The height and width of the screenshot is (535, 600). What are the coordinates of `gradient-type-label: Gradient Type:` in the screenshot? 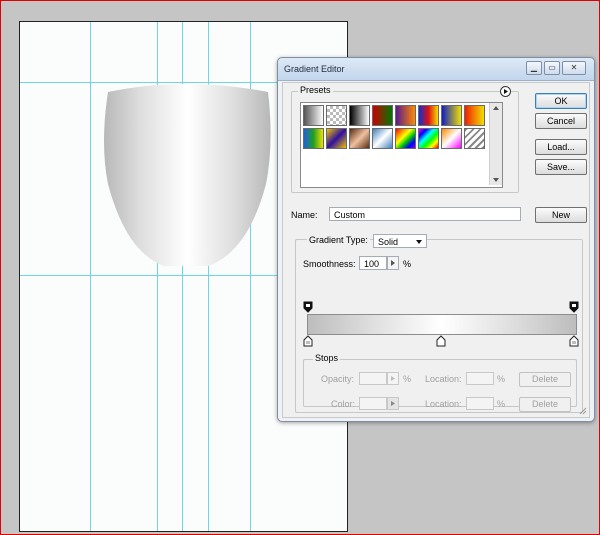 It's located at (338, 240).